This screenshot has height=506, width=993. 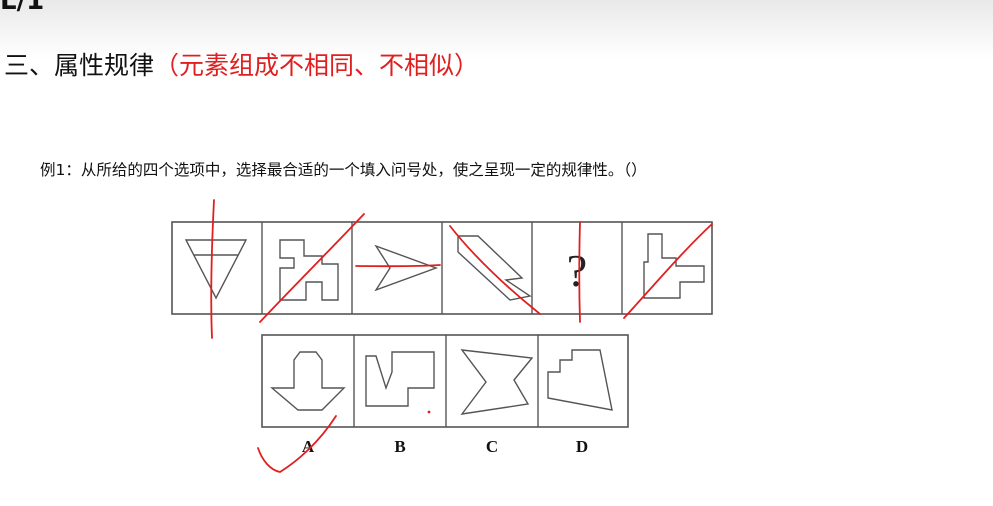 What do you see at coordinates (297, 444) in the screenshot?
I see `annotation-checkmark` at bounding box center [297, 444].